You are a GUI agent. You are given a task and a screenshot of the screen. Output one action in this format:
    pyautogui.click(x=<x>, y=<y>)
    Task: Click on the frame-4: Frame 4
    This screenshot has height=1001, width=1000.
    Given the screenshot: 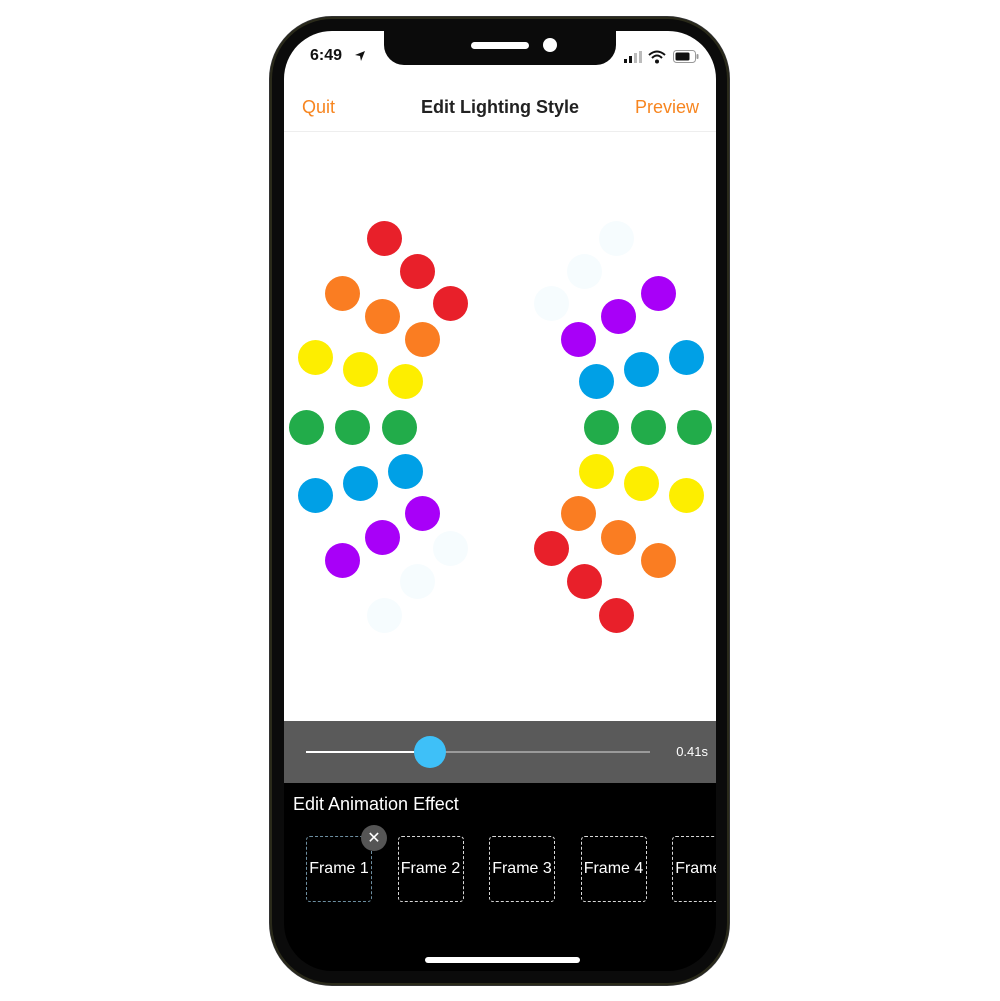 What is the action you would take?
    pyautogui.click(x=613, y=869)
    